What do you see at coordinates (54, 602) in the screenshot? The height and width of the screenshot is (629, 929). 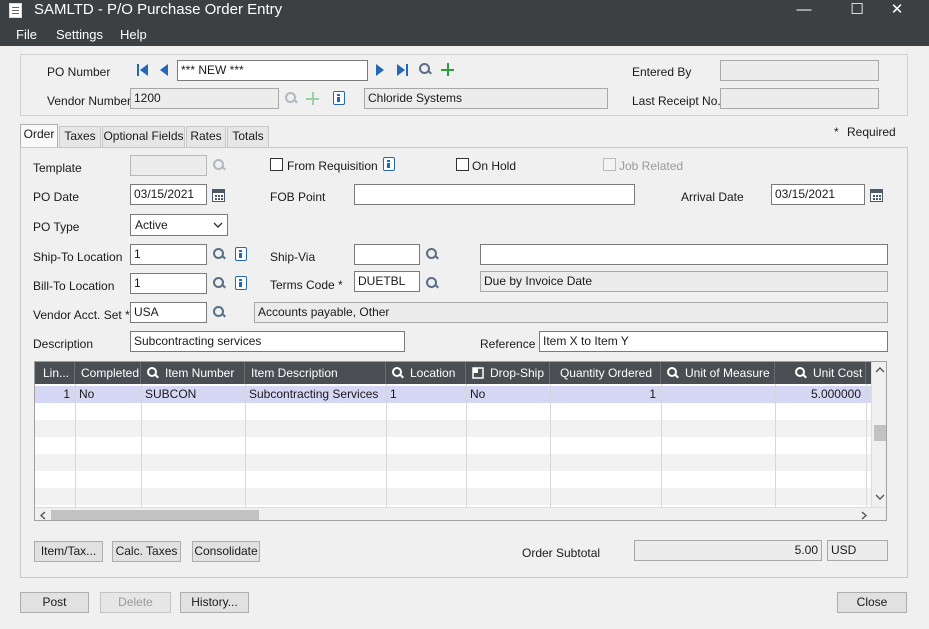 I see `post-button: Post` at bounding box center [54, 602].